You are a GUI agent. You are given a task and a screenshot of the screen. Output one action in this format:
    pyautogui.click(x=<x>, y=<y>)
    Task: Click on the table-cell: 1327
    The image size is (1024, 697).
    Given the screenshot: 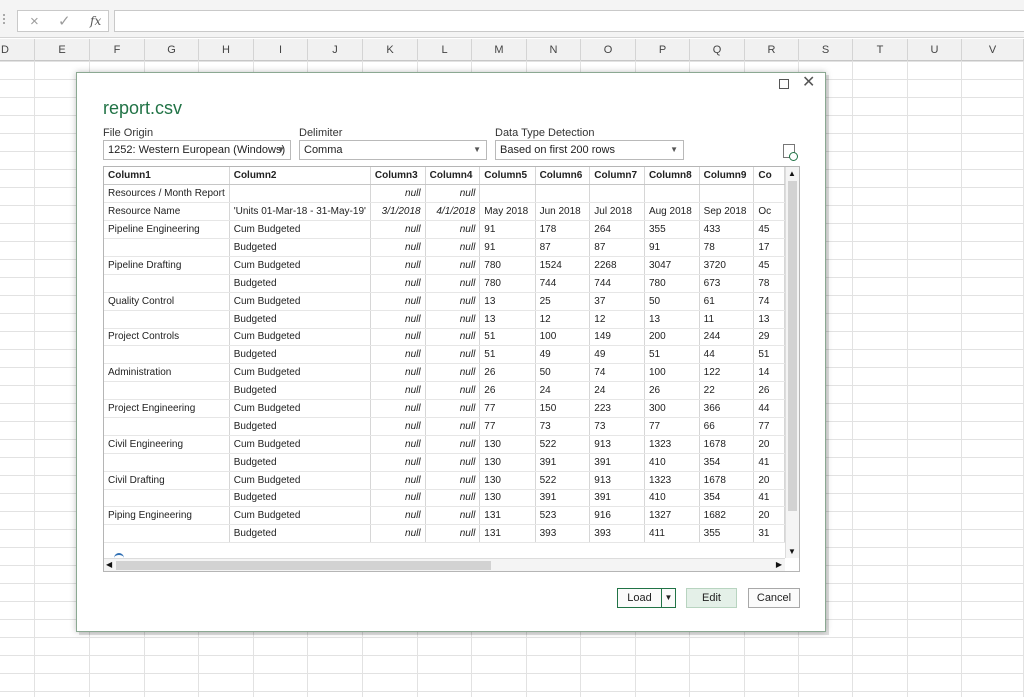 What is the action you would take?
    pyautogui.click(x=672, y=516)
    